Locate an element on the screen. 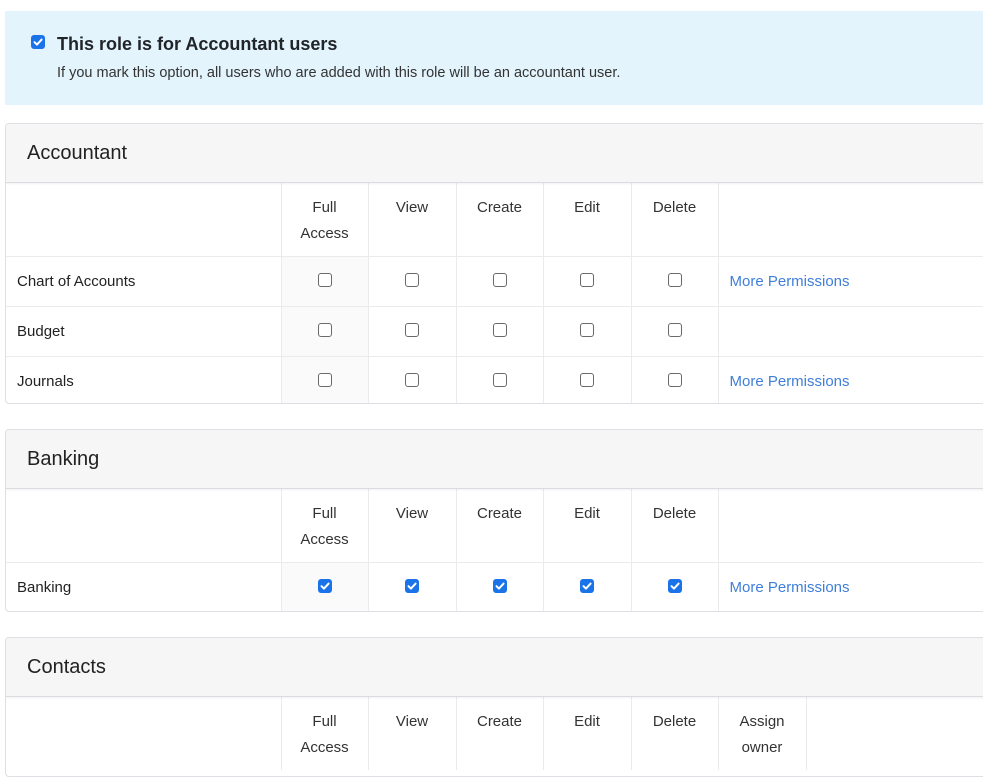 The width and height of the screenshot is (983, 777). row-name: Budget is located at coordinates (143, 330).